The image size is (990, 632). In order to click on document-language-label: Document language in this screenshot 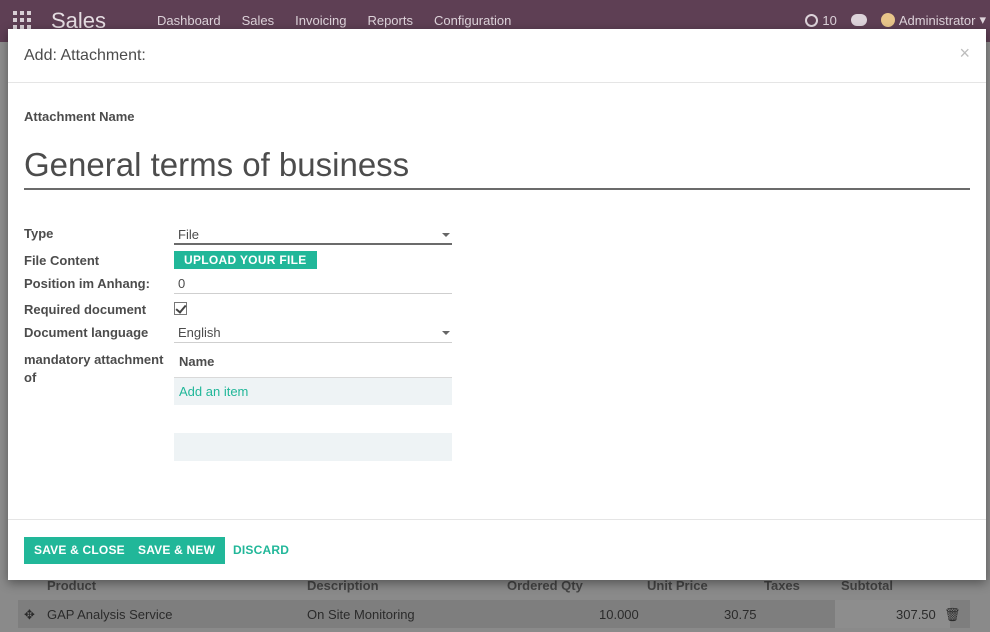, I will do `click(86, 332)`.